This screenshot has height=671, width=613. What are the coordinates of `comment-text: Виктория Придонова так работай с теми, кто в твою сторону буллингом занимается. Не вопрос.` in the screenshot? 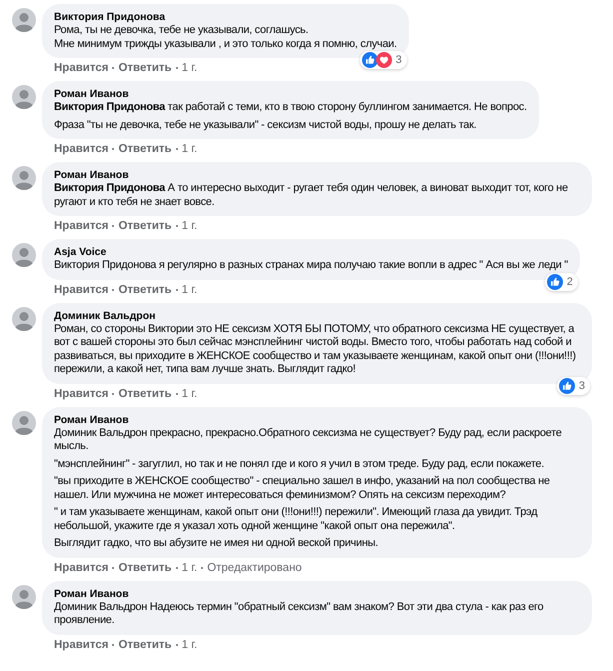 It's located at (290, 107).